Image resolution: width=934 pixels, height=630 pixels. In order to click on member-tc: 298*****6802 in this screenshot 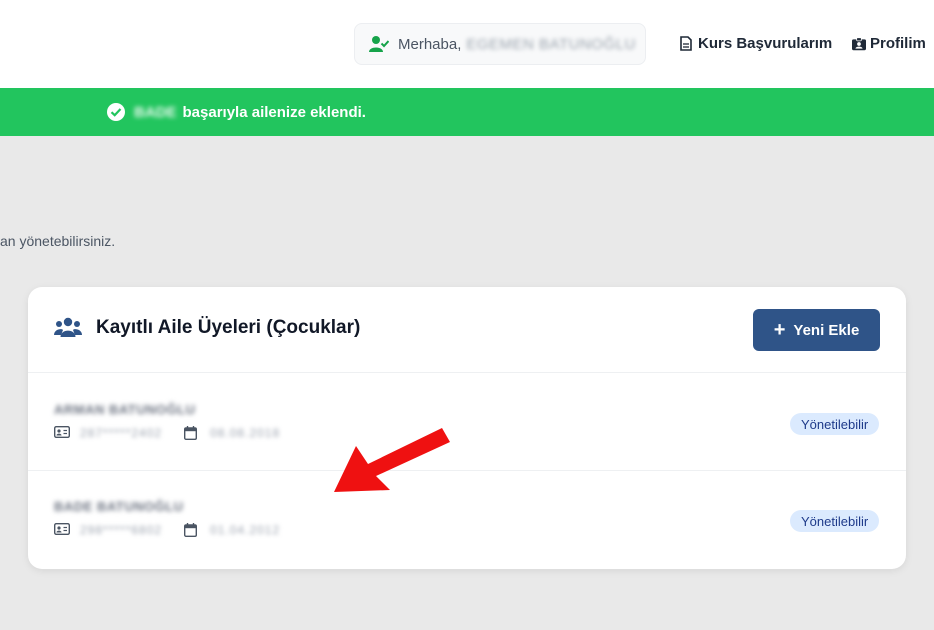, I will do `click(121, 530)`.